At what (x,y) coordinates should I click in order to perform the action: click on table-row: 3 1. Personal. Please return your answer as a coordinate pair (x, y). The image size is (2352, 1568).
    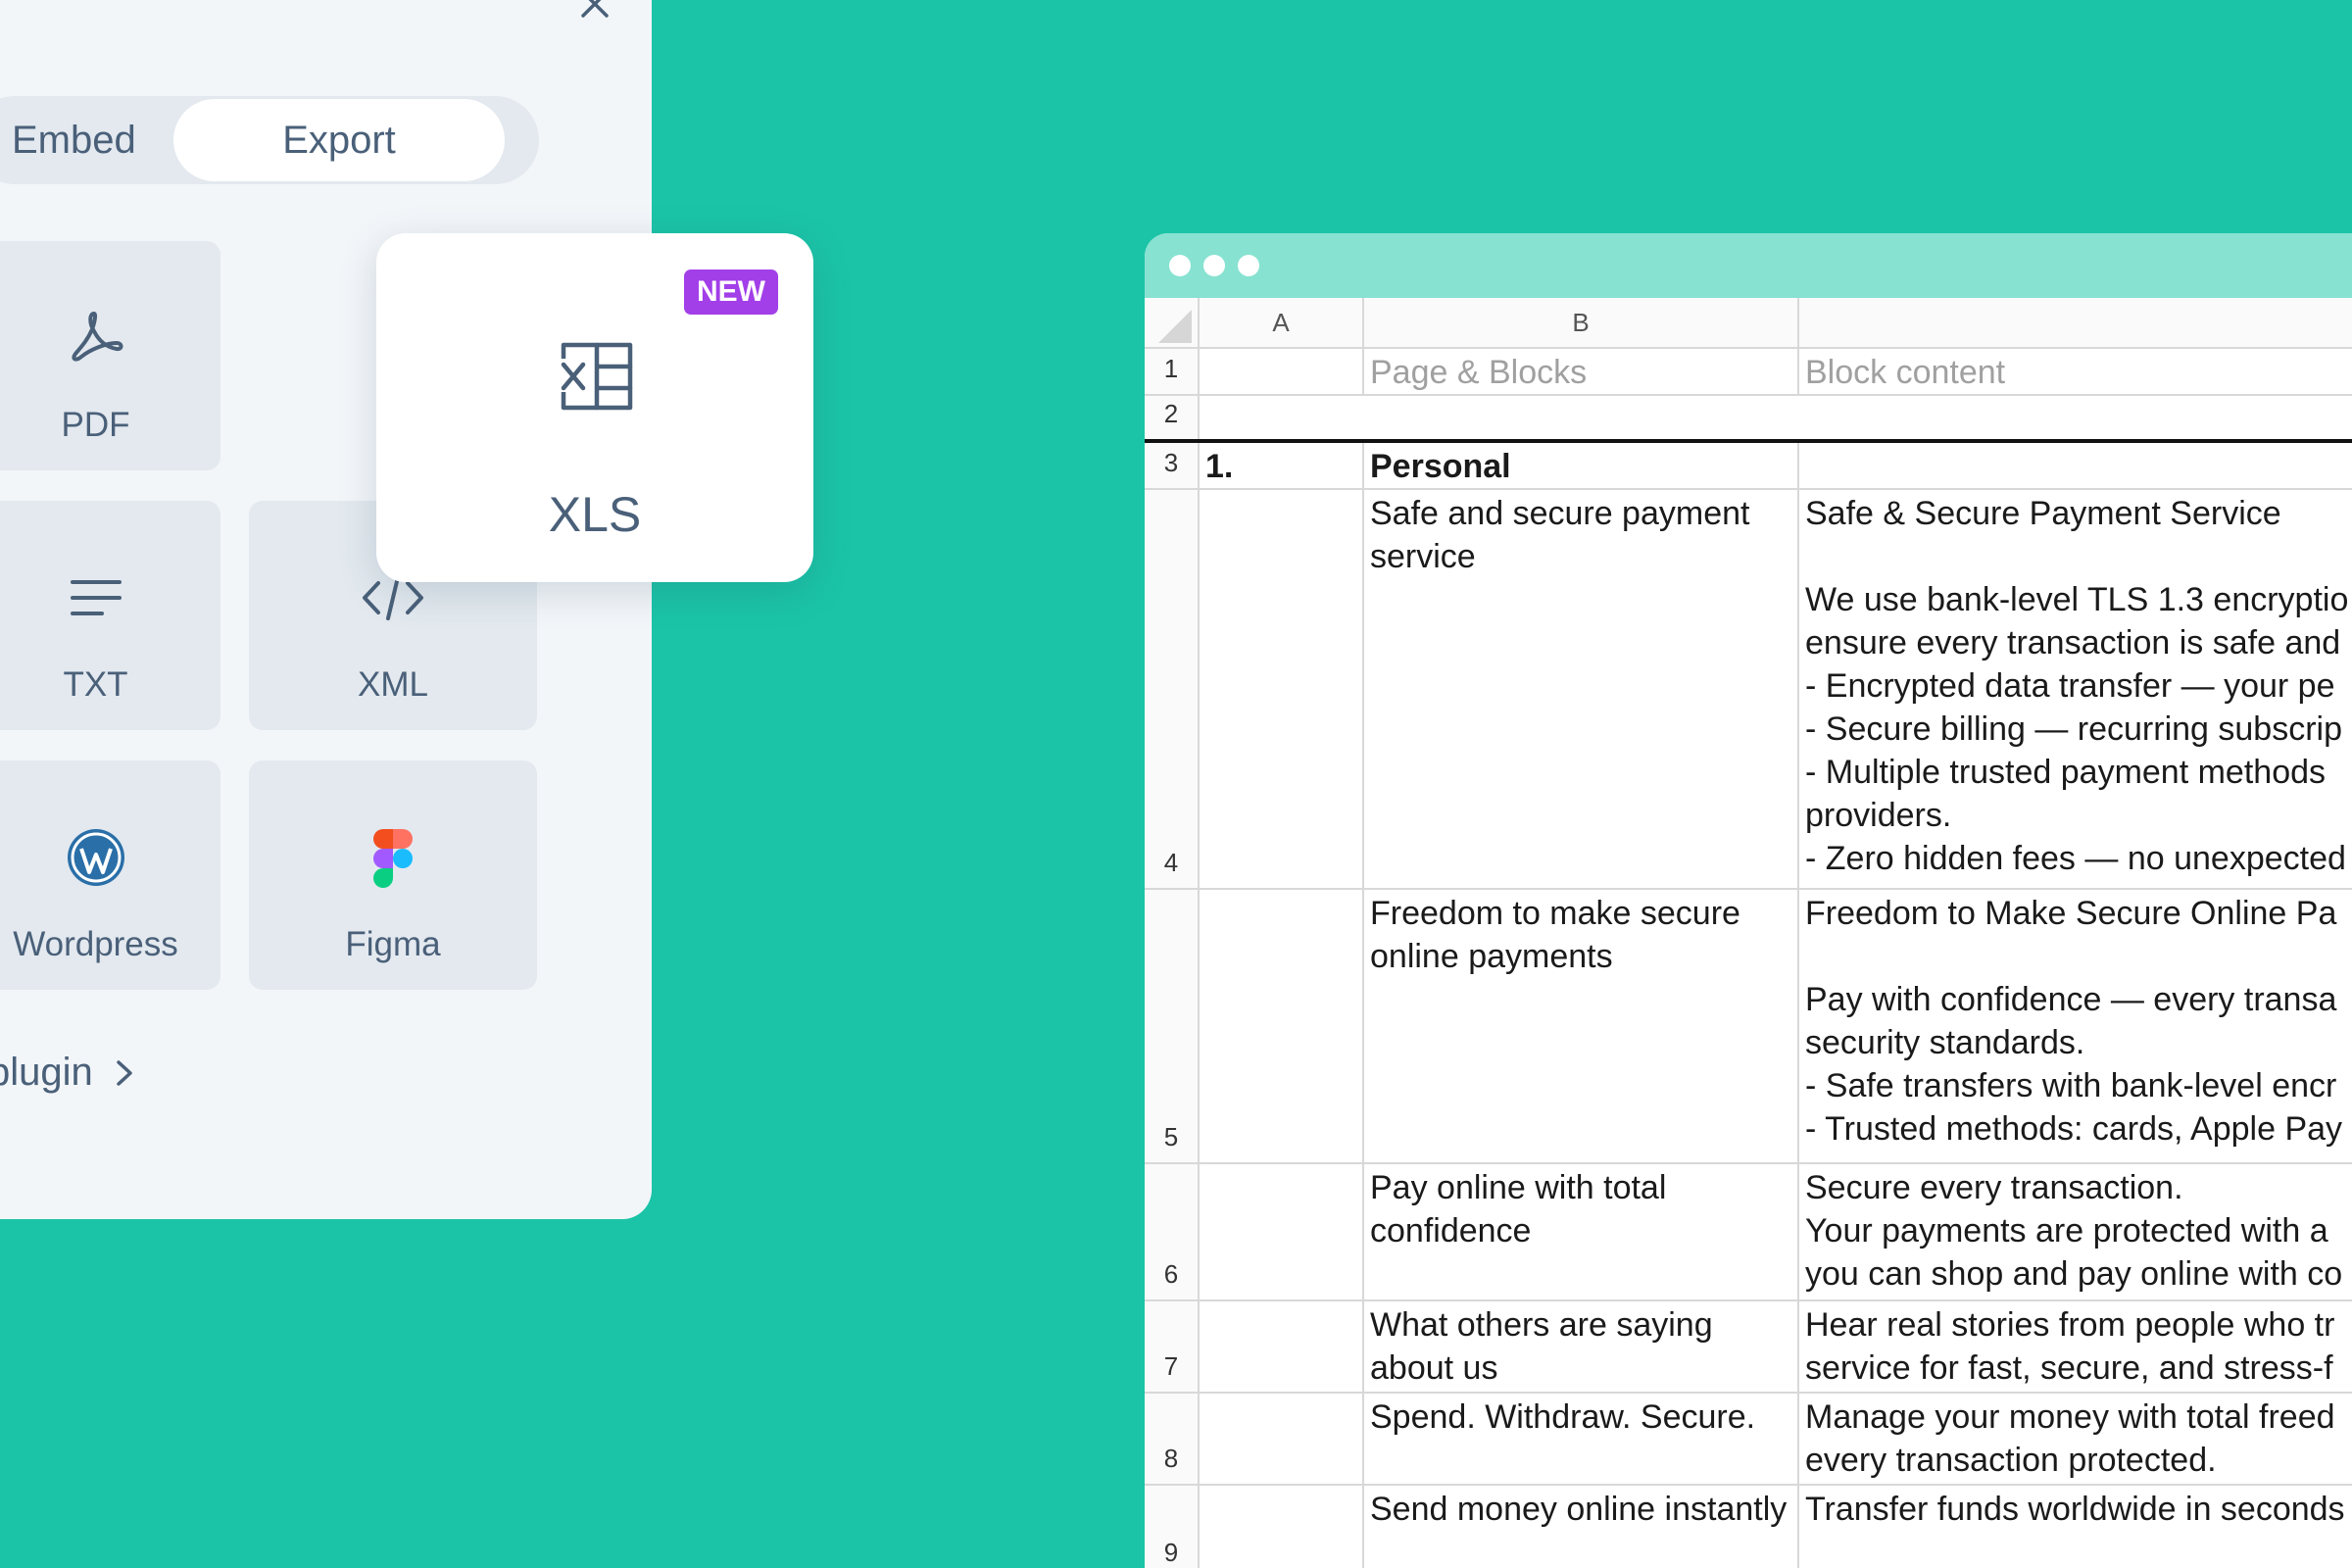
    Looking at the image, I should click on (1748, 464).